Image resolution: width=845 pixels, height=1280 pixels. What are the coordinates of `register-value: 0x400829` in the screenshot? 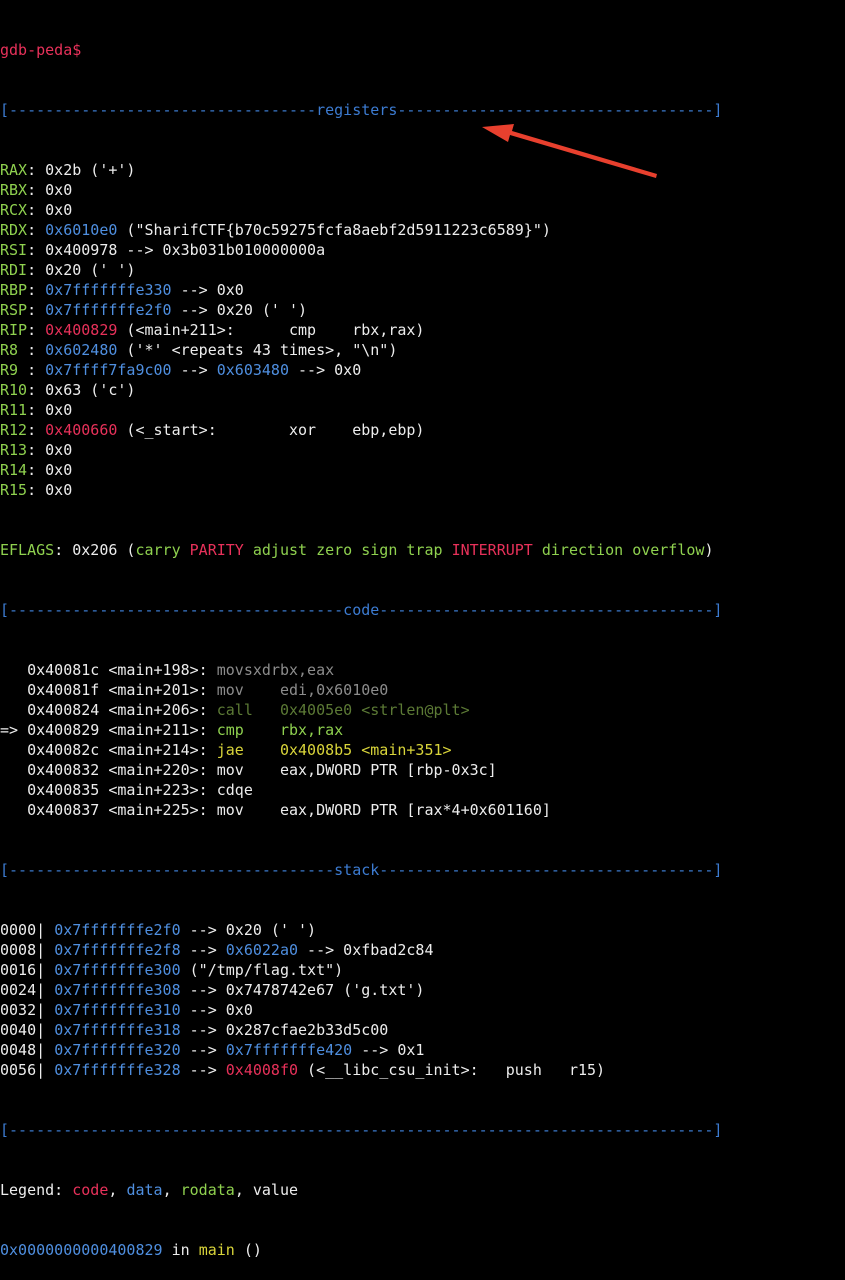 It's located at (81, 330).